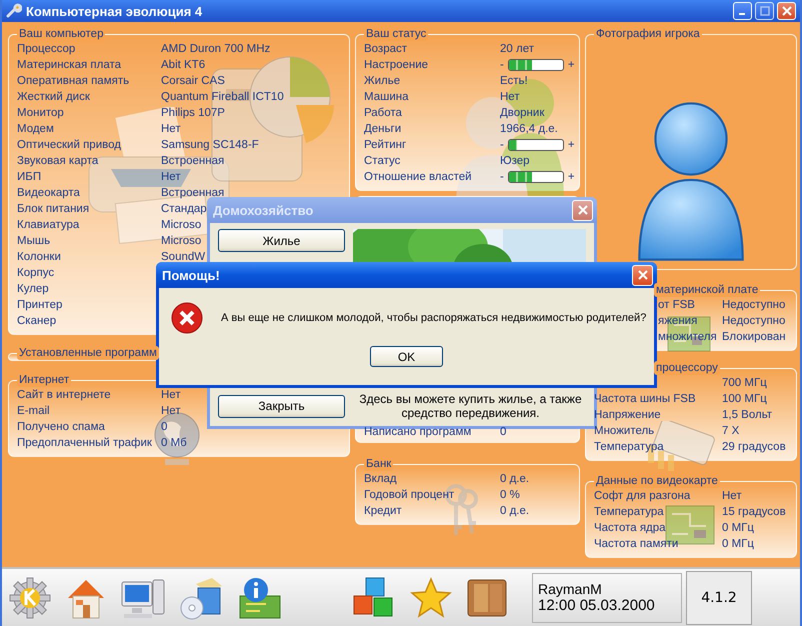 This screenshot has height=626, width=802. Describe the element at coordinates (522, 113) in the screenshot. I see `row-value: Дворник` at that location.